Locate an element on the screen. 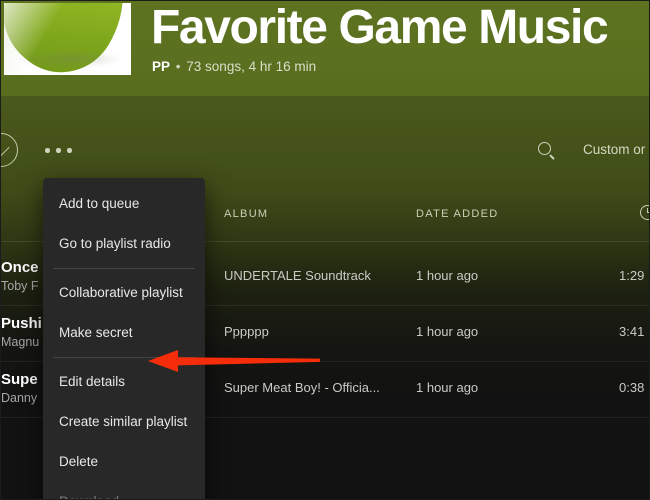 This screenshot has width=650, height=500. cover-art-shadow is located at coordinates (70, 59).